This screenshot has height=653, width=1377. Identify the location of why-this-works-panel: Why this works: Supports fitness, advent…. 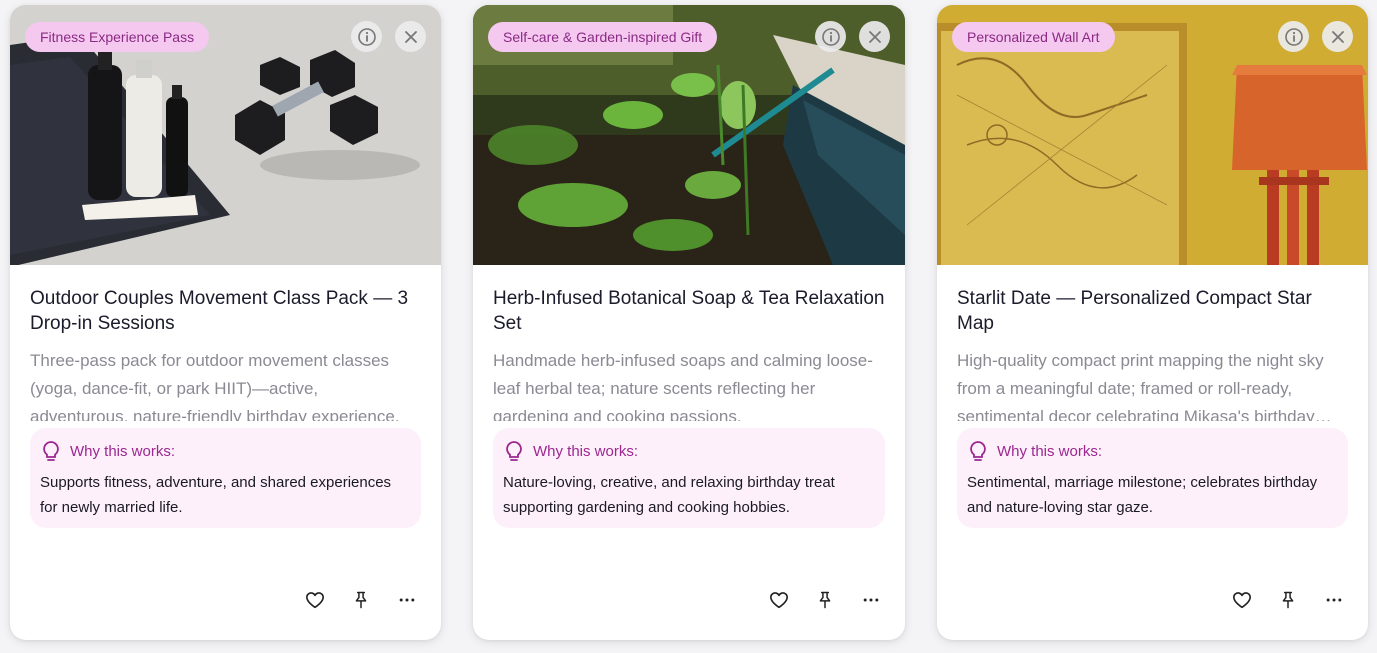
(225, 478).